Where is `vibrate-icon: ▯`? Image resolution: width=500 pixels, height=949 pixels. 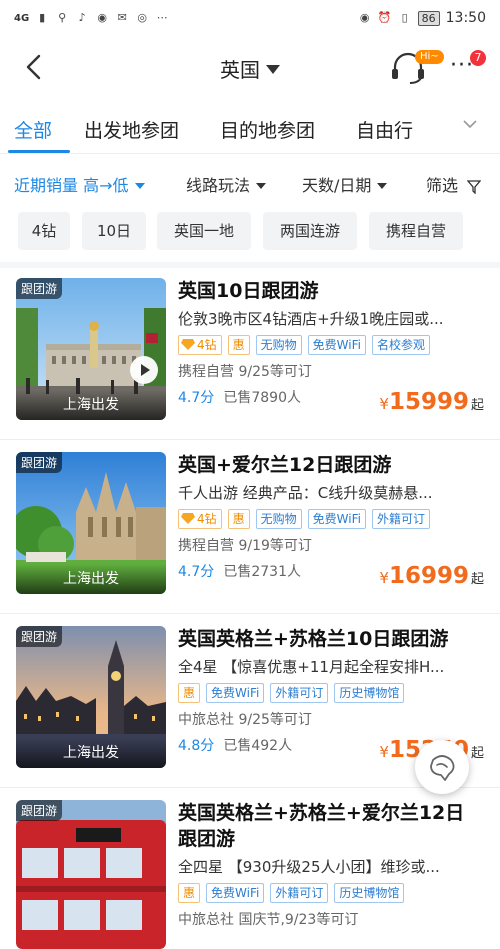
vibrate-icon: ▯ is located at coordinates (404, 17).